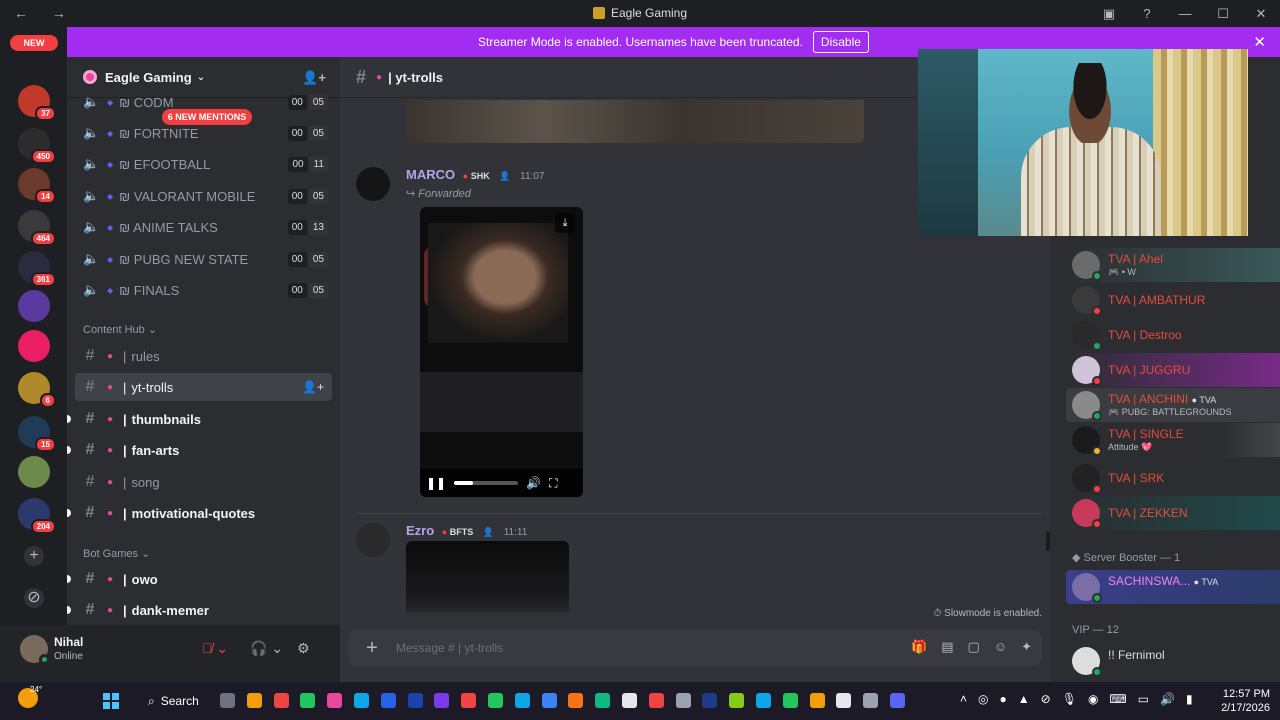  I want to click on invite-icon: 👤+, so click(313, 387).